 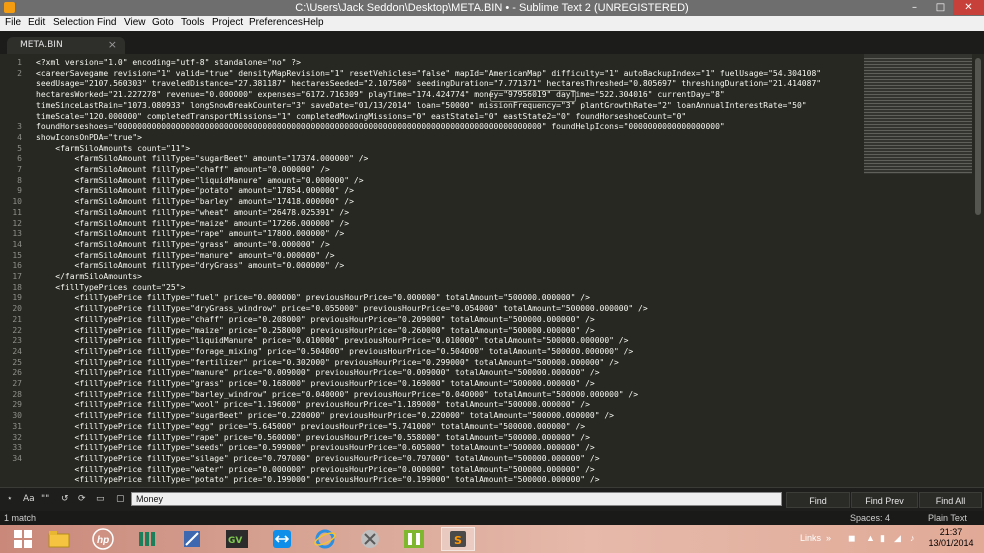 I want to click on minimize-button: –, so click(x=914, y=7).